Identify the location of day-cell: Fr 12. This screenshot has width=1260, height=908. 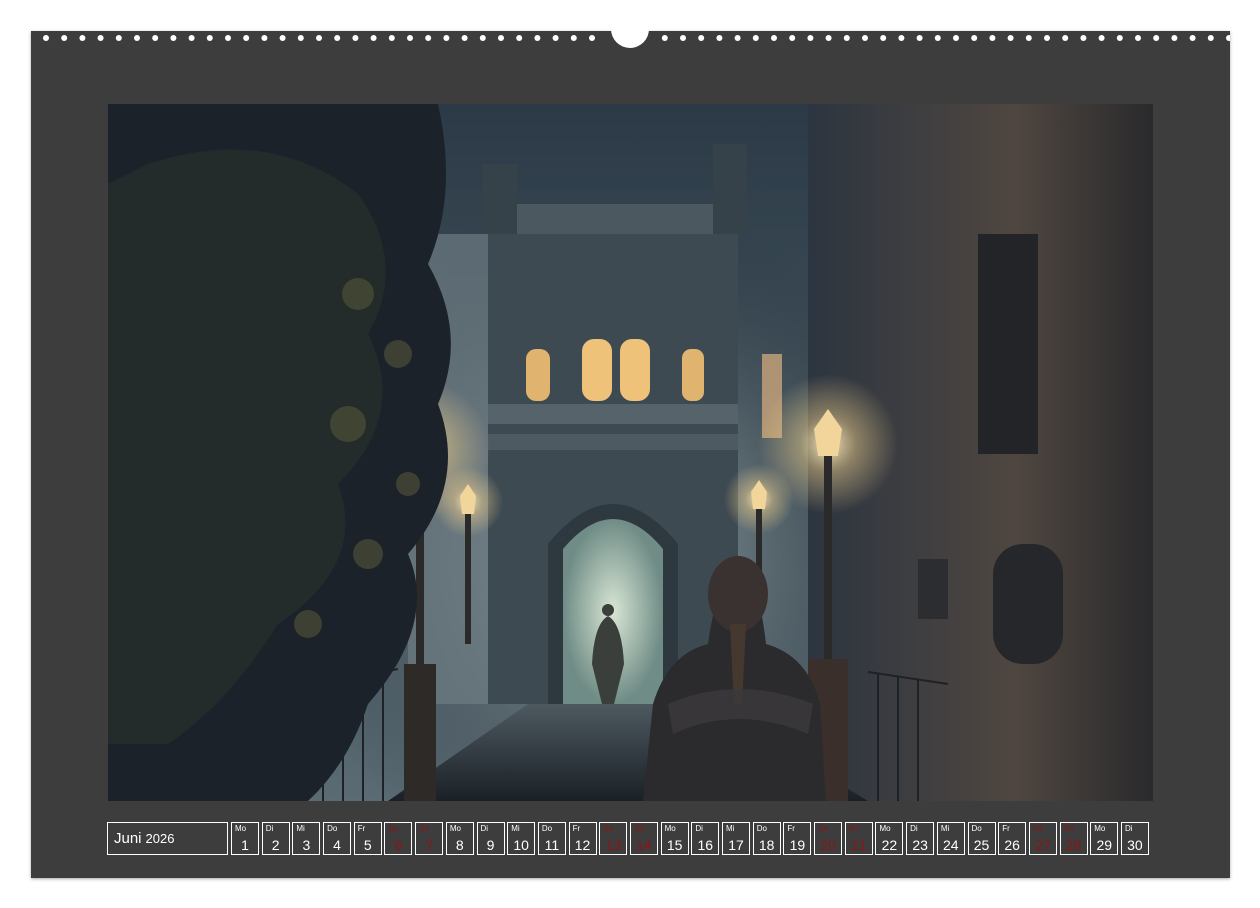
(582, 838).